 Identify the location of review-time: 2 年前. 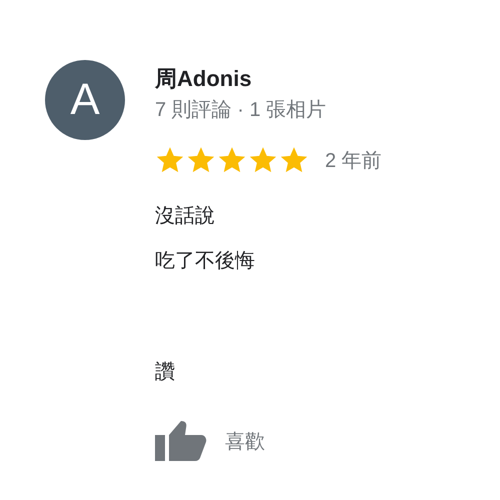
(353, 161).